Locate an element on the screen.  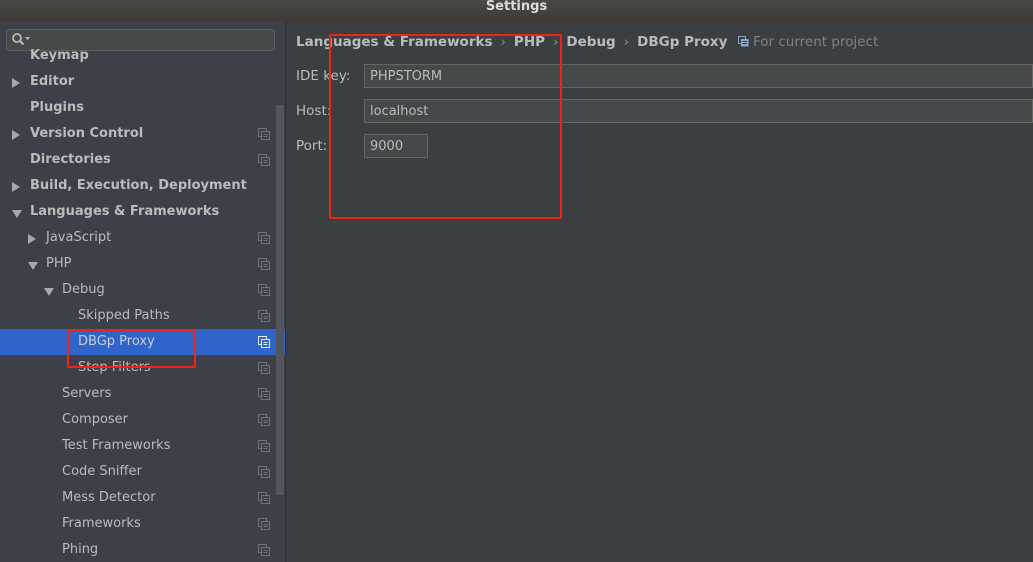
sidebar-item-step-filters: Step Filters is located at coordinates (142, 368).